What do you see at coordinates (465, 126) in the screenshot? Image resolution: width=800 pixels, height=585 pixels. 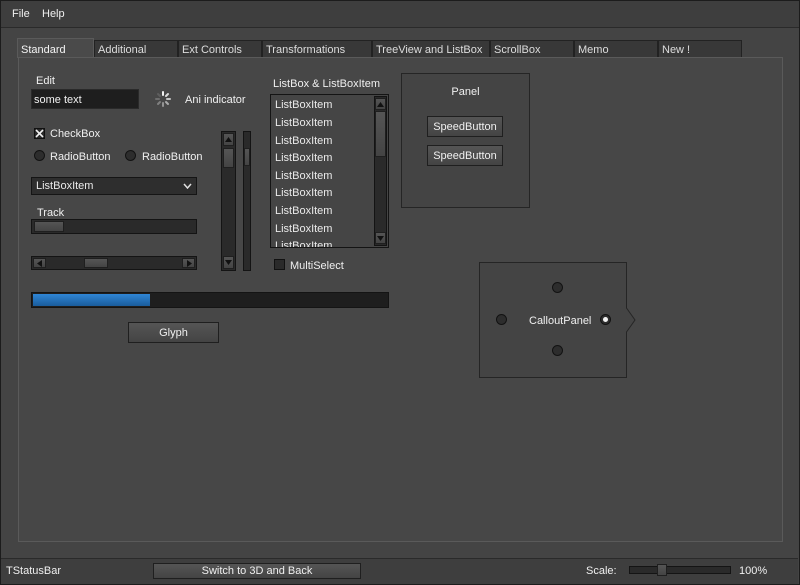 I see `speed-button-1: SpeedButton` at bounding box center [465, 126].